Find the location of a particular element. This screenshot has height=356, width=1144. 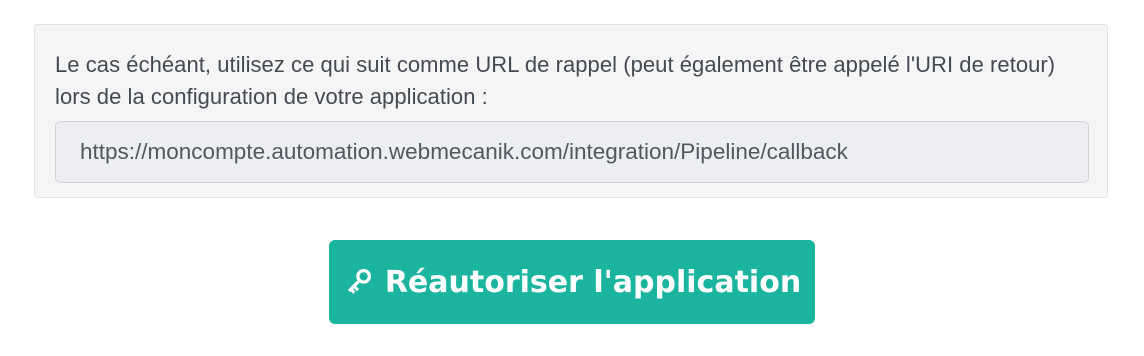

reauthorize-app-label: Réautoriser l'application is located at coordinates (593, 282).